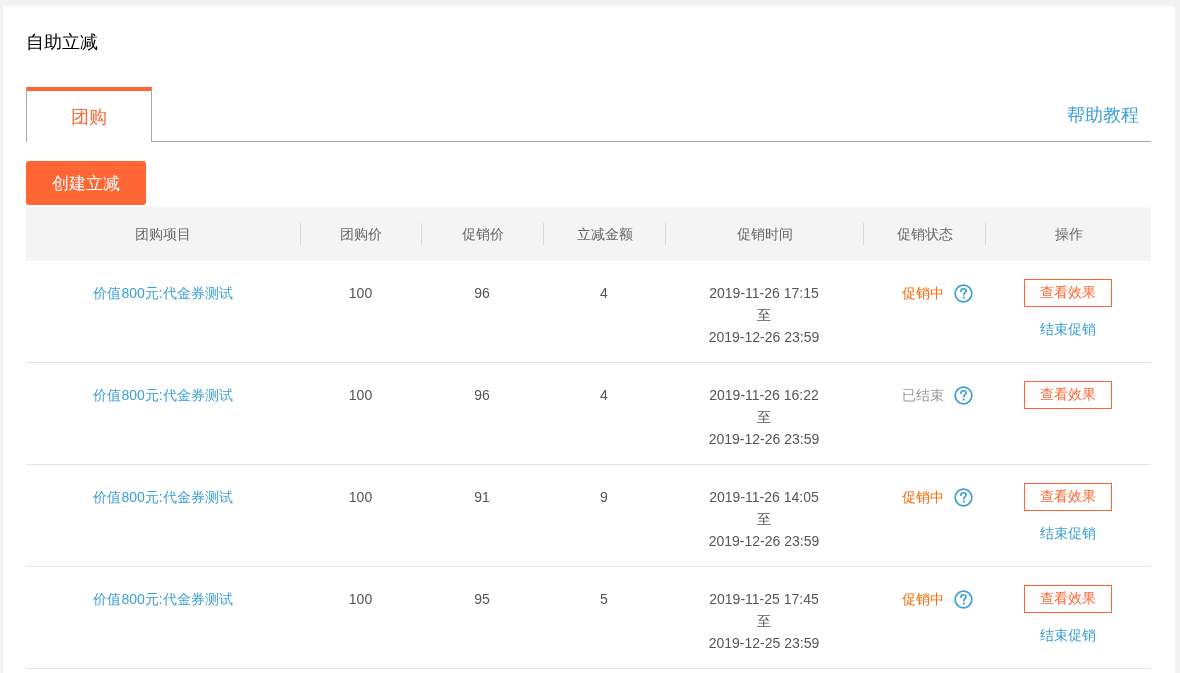 The width and height of the screenshot is (1180, 673). I want to click on promo-price-text: 91, so click(482, 497).